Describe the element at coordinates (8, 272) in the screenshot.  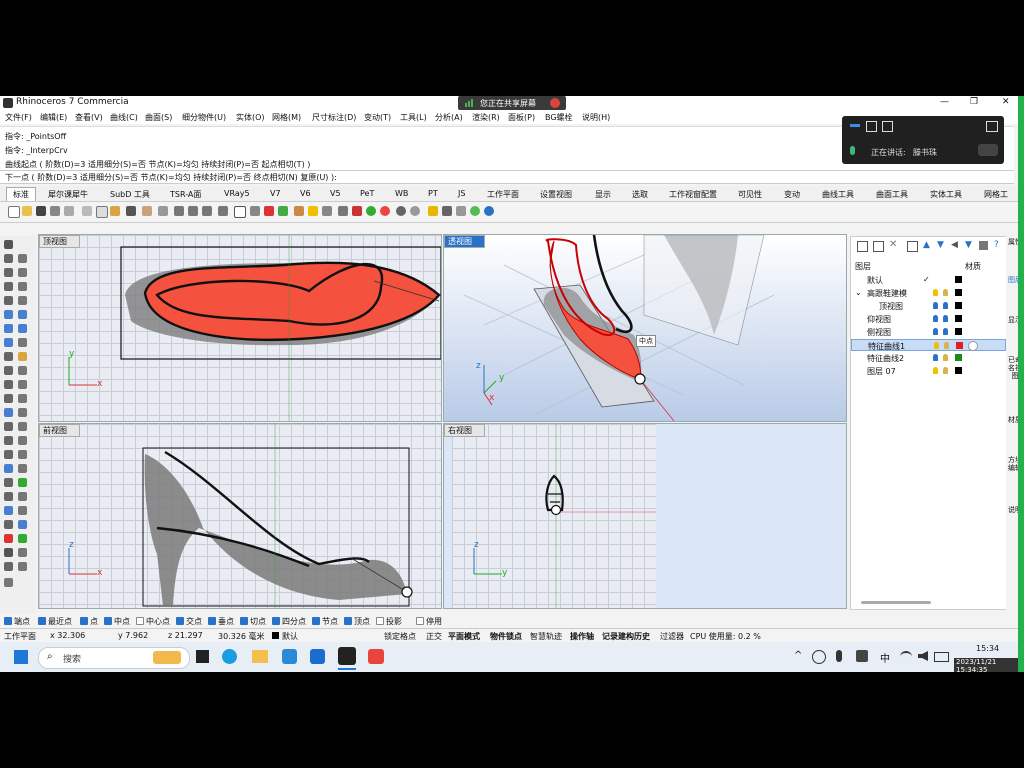
I see `circle-icon` at that location.